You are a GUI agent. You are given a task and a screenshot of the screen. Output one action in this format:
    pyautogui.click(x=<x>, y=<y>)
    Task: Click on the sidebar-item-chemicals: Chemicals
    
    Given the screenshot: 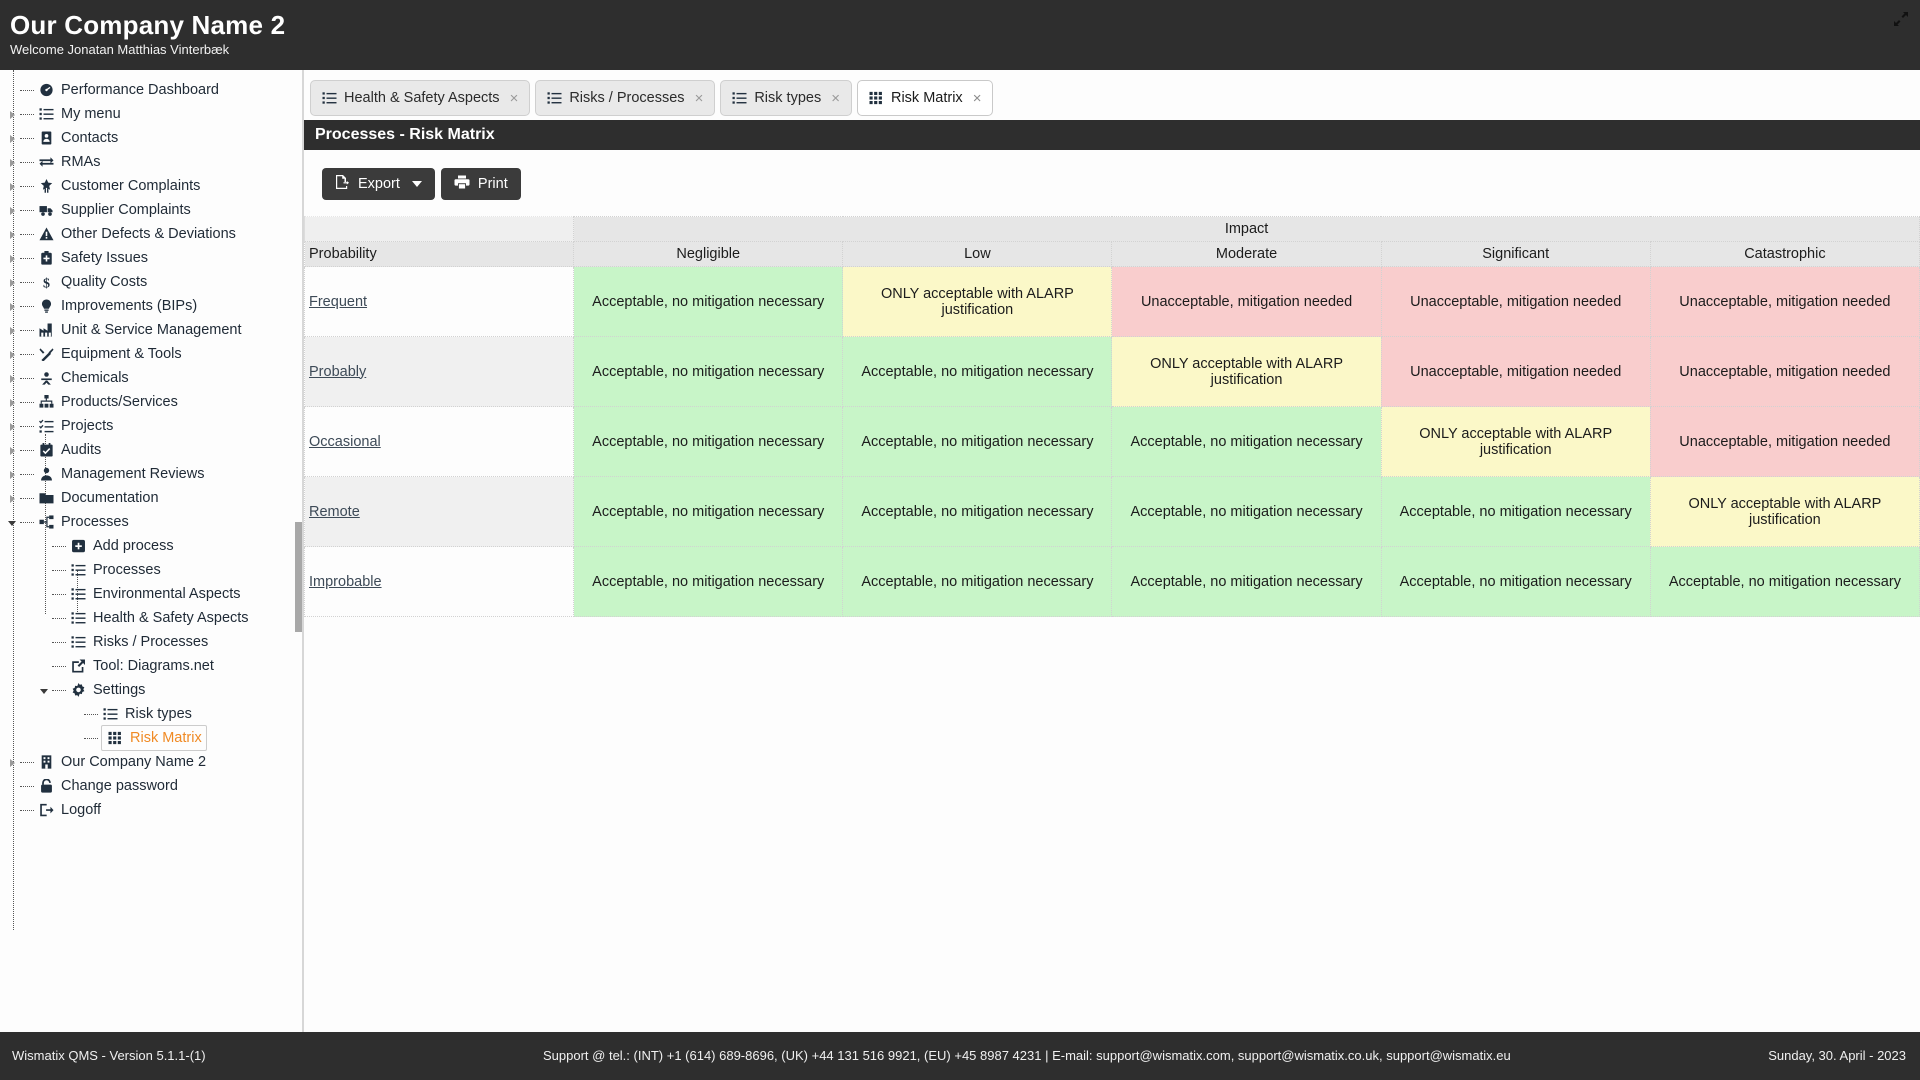 What is the action you would take?
    pyautogui.click(x=151, y=378)
    